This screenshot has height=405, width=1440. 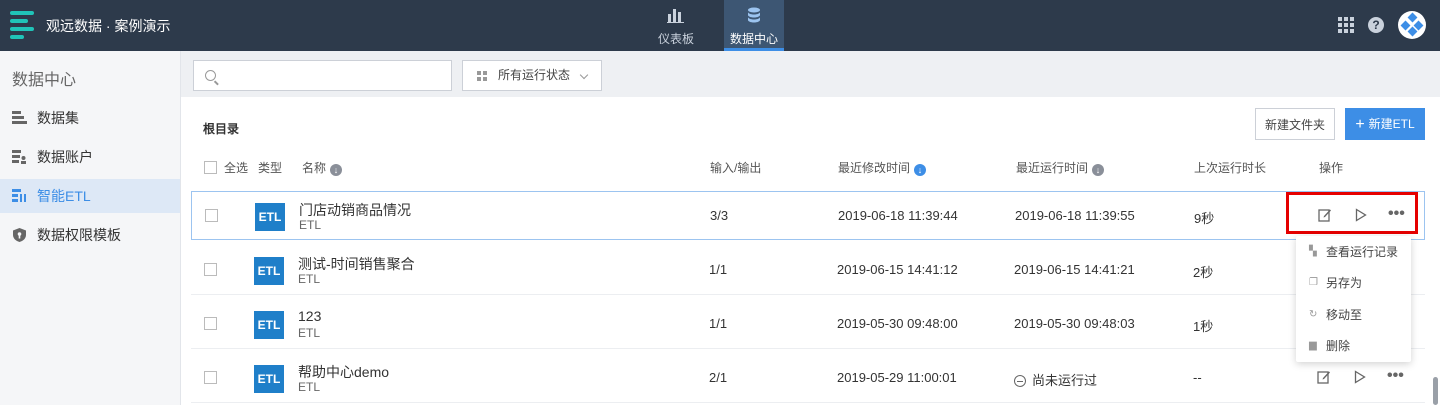 I want to click on row-io: 3/3, so click(x=719, y=215).